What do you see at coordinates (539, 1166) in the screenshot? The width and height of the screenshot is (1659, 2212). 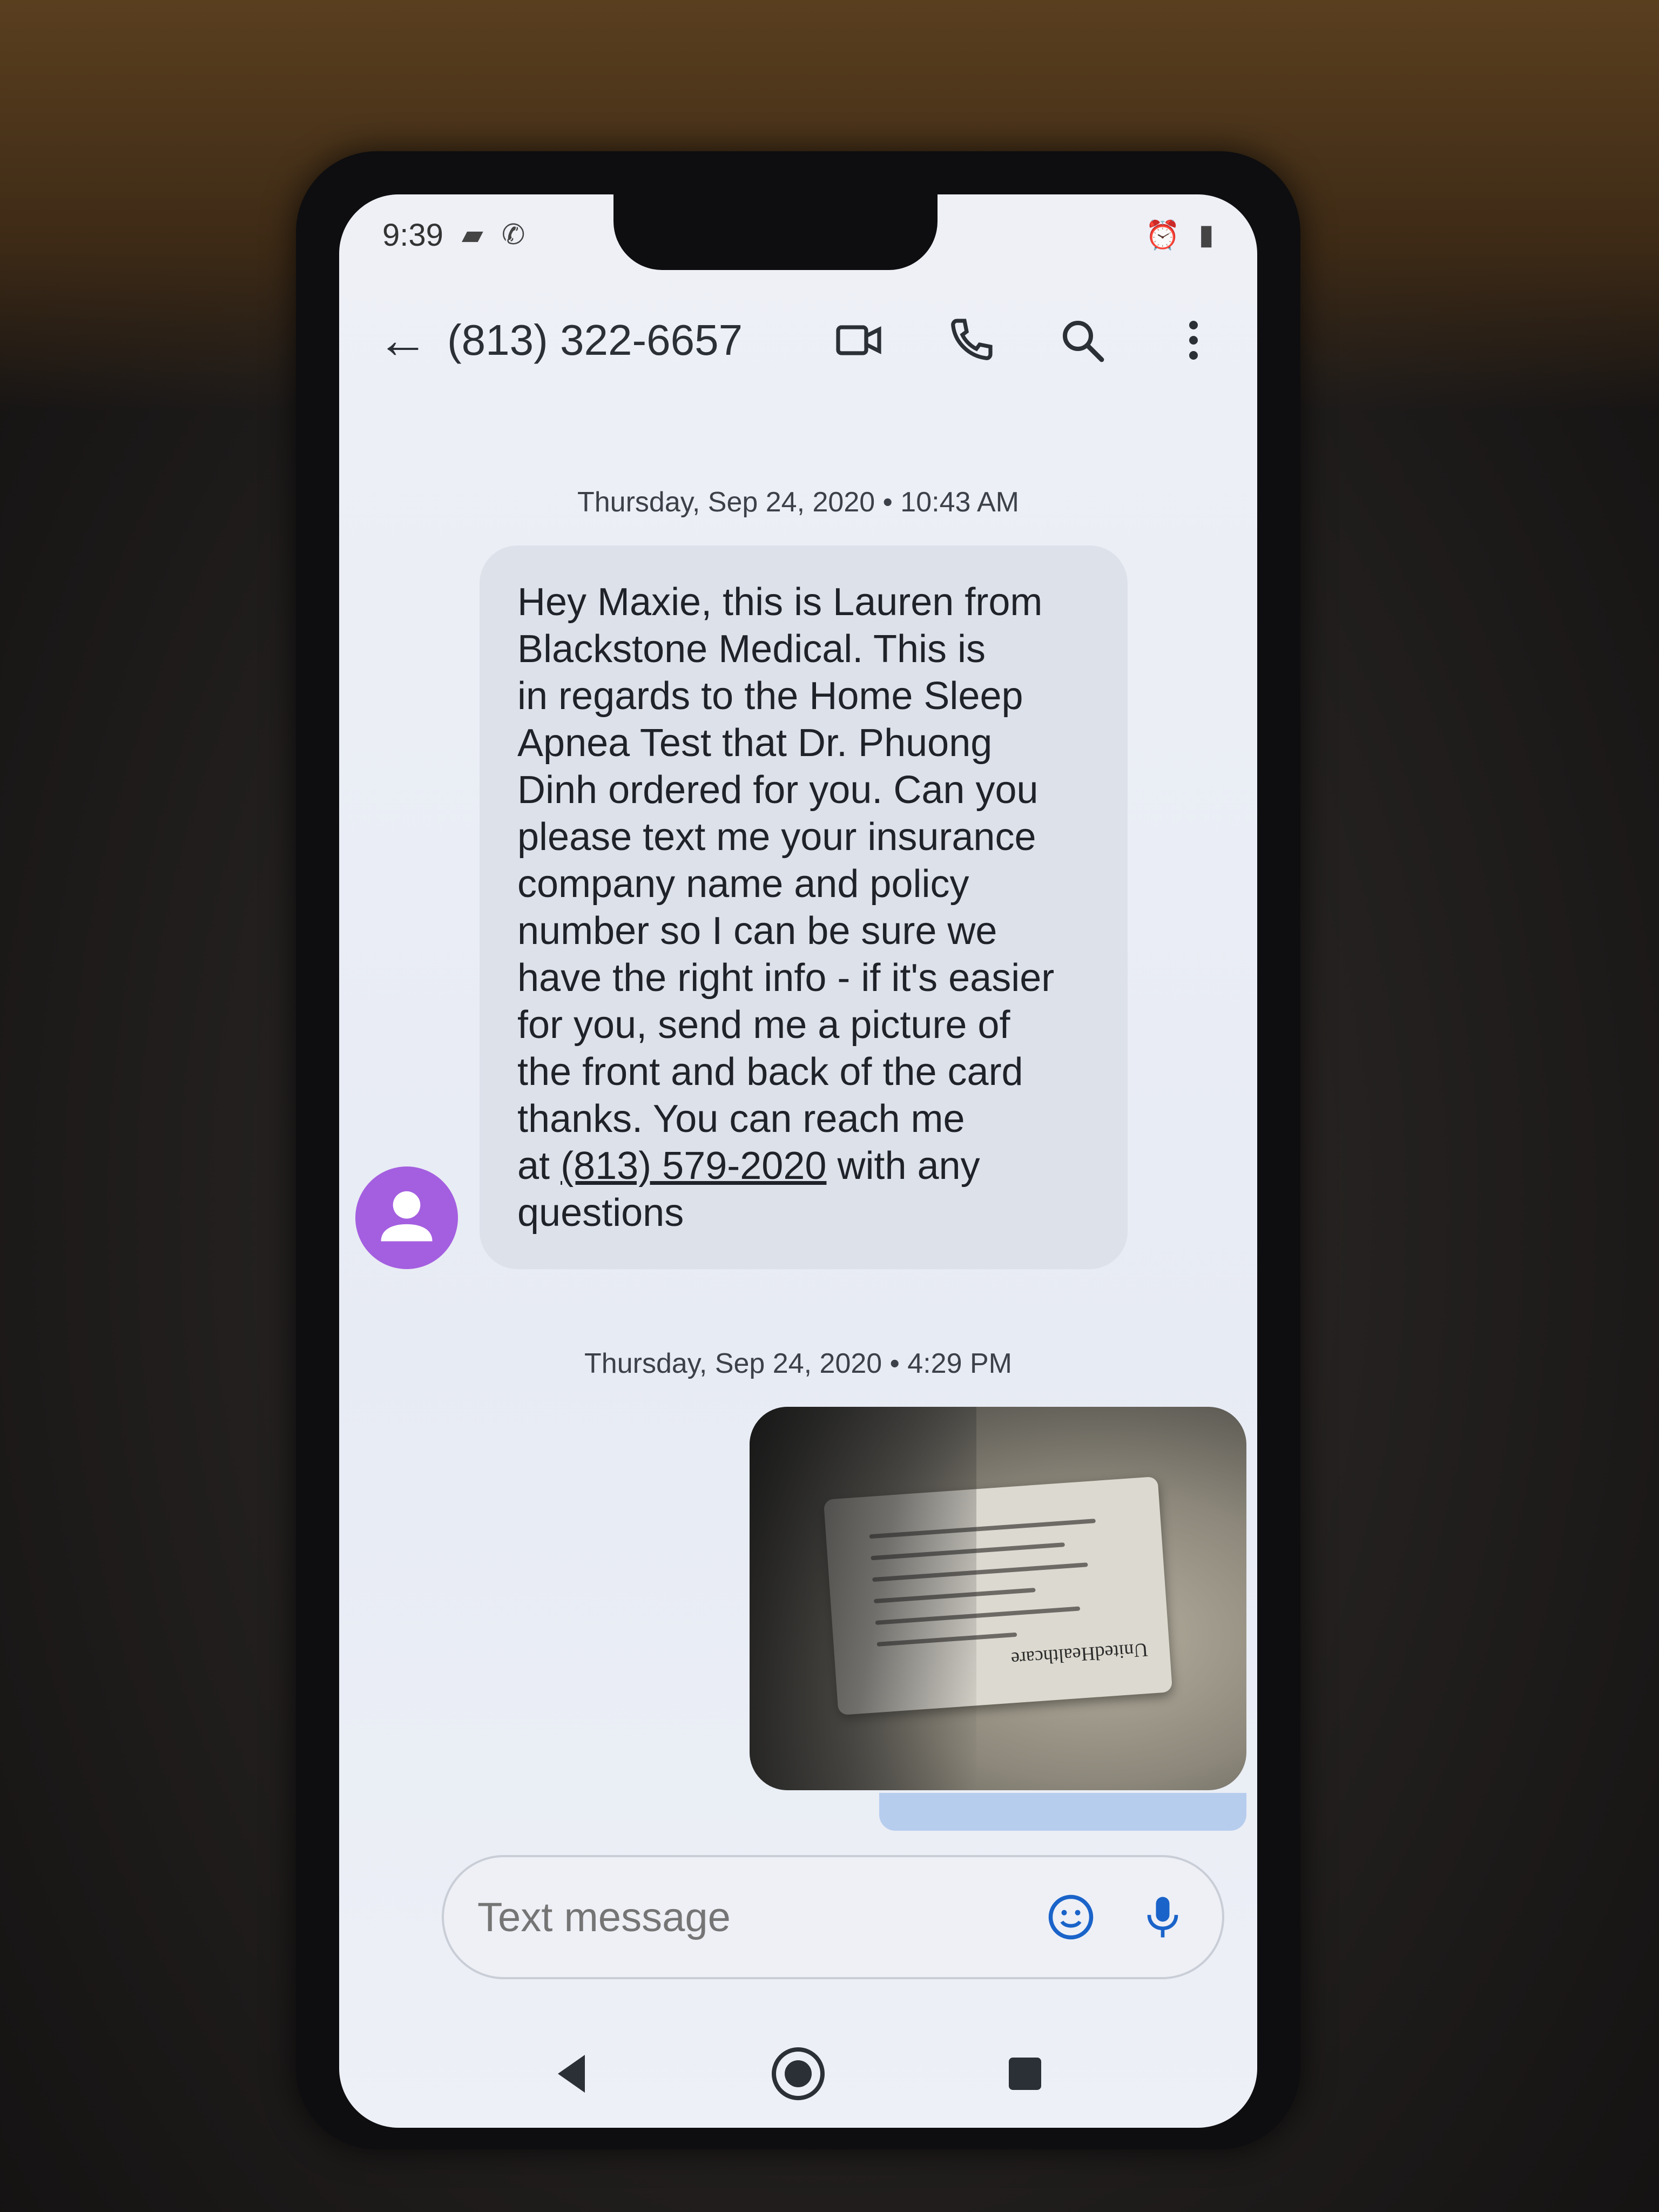 I see `message-text-prefix: at` at bounding box center [539, 1166].